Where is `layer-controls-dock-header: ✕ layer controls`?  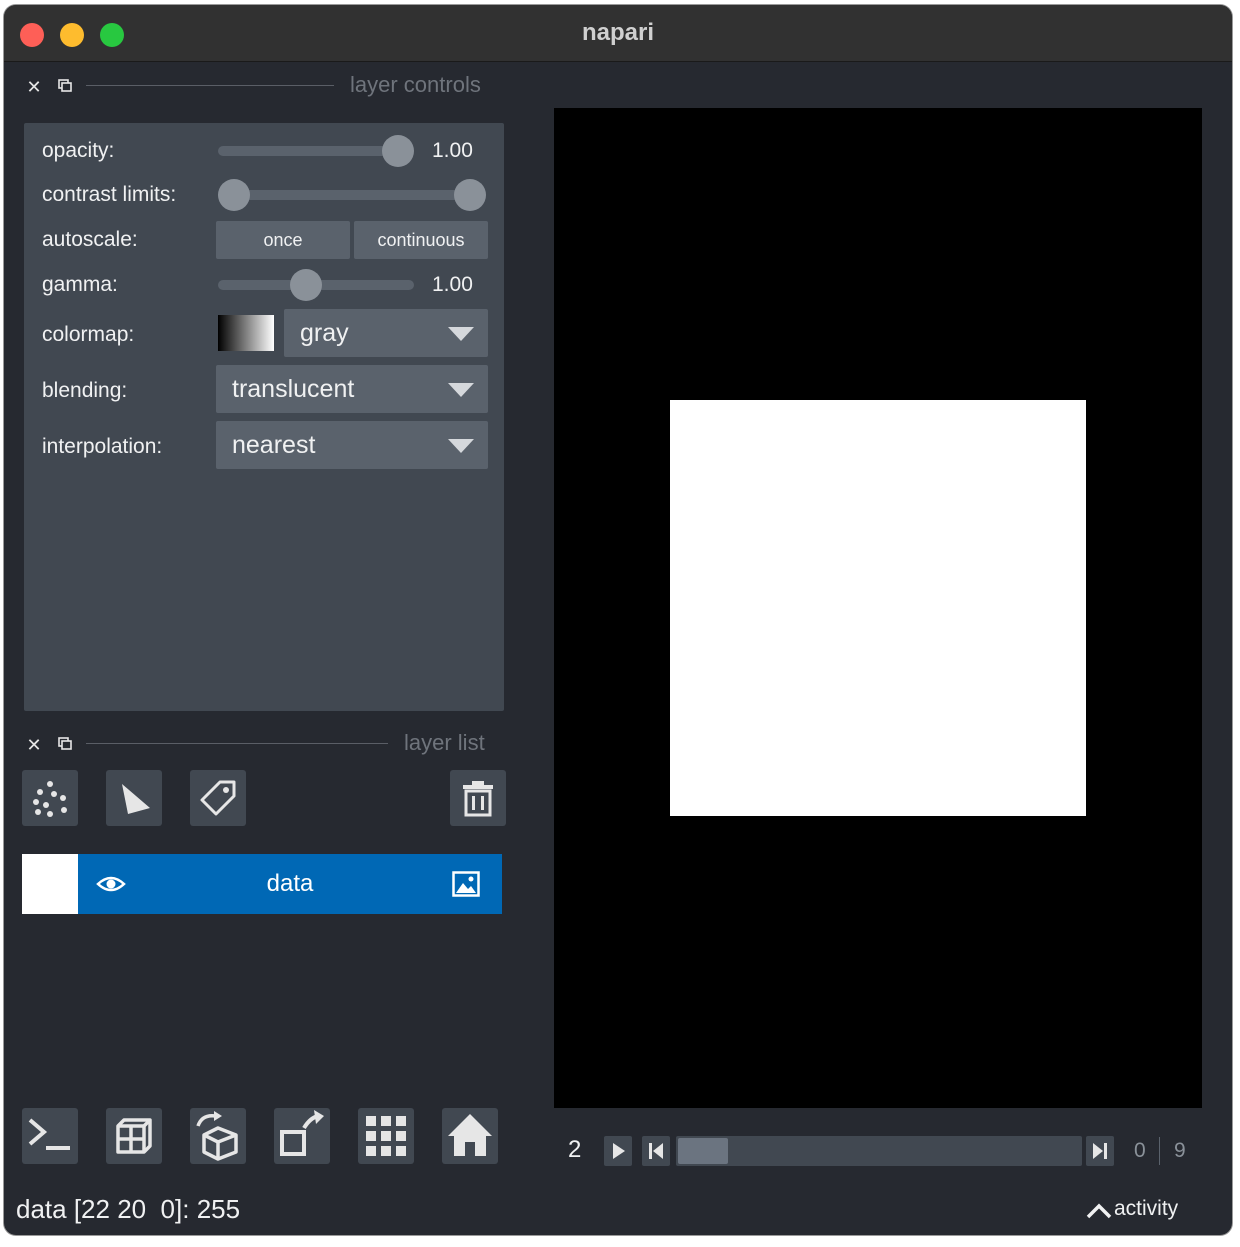
layer-controls-dock-header: ✕ layer controls is located at coordinates (254, 86).